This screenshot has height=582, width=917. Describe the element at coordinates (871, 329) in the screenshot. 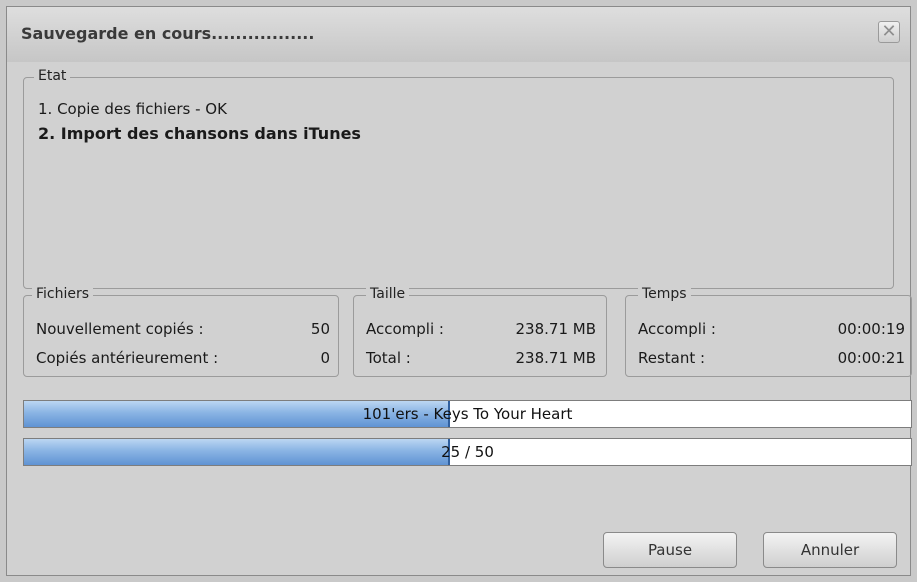

I see `time-elapsed-value: 00:00:19` at that location.